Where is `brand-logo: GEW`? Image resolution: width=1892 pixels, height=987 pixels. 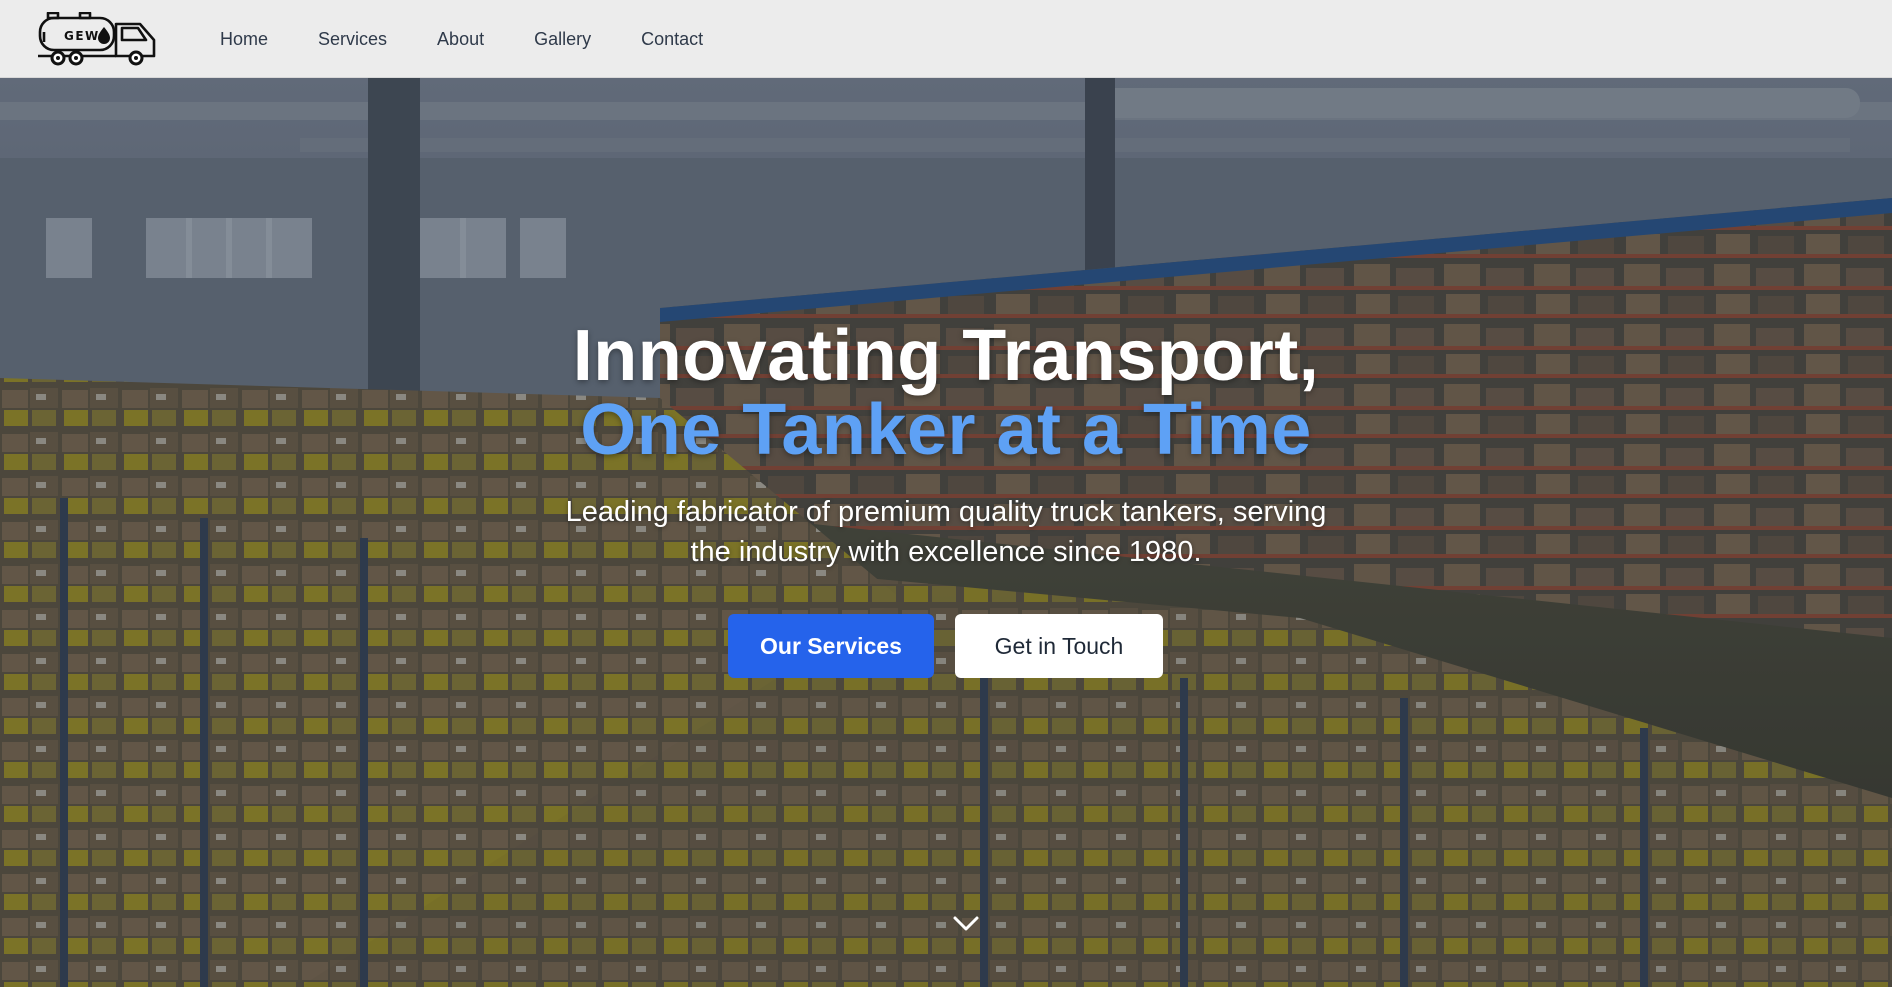 brand-logo: GEW is located at coordinates (99, 38).